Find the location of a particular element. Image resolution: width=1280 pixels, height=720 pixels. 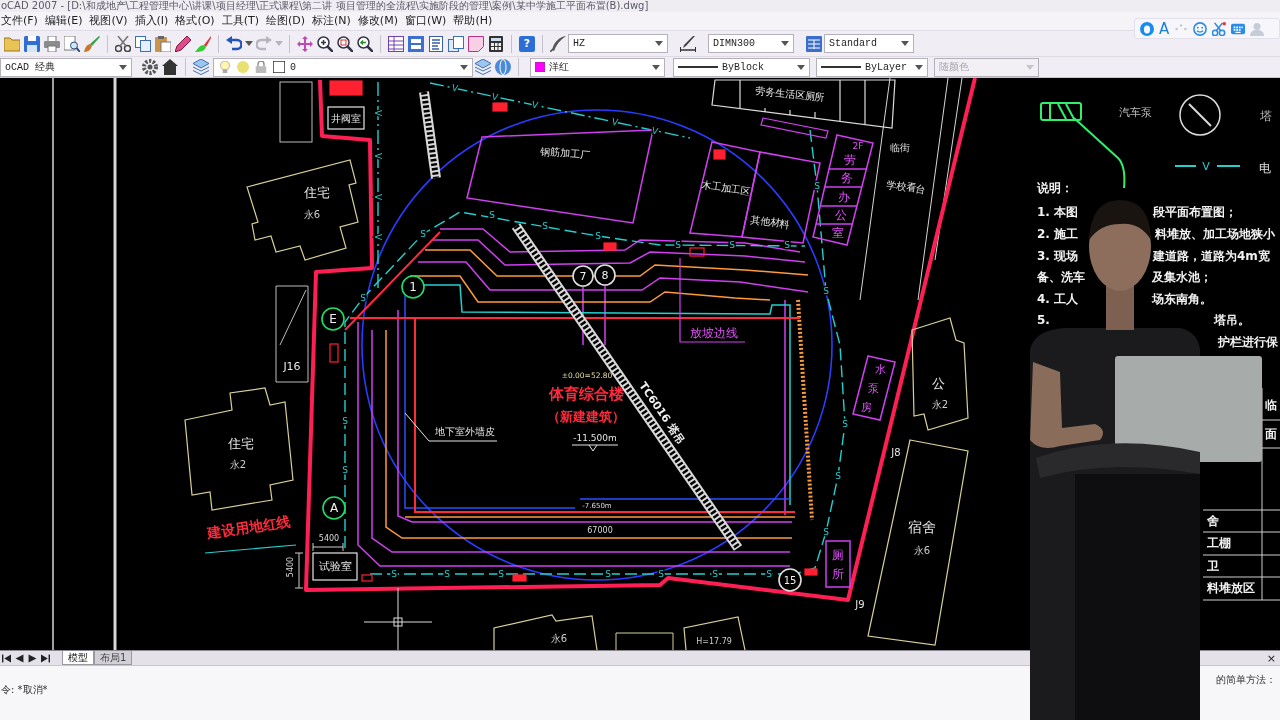

grid-label: J9 is located at coordinates (860, 604).